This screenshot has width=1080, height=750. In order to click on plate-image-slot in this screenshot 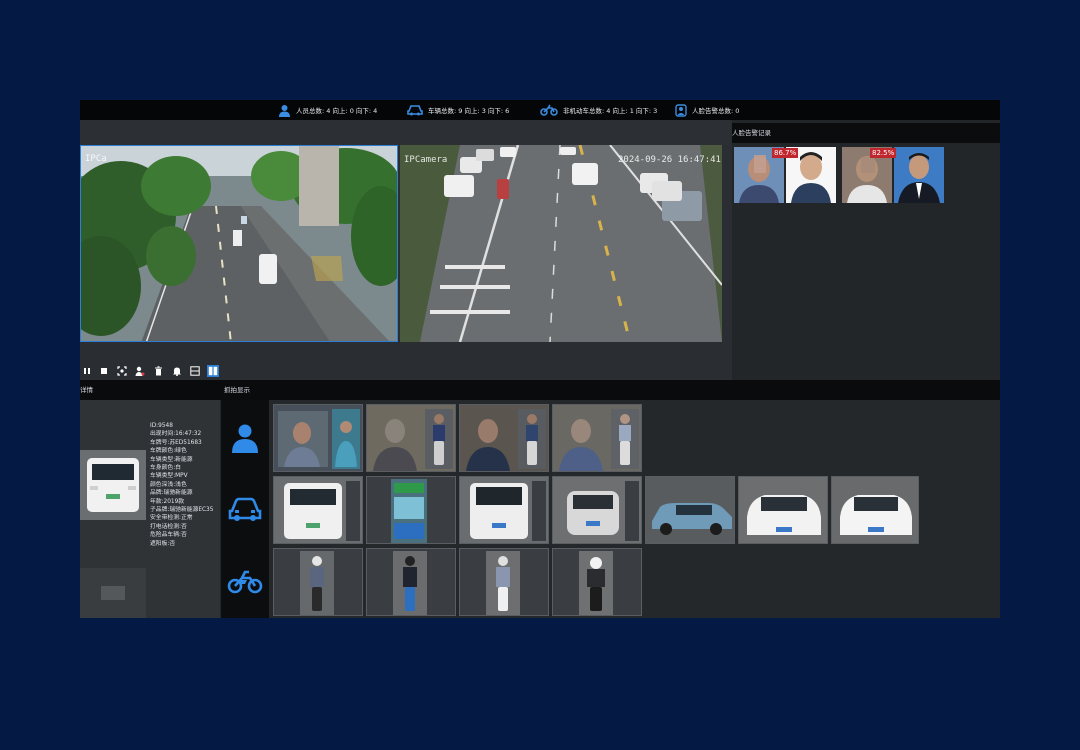, I will do `click(113, 593)`.